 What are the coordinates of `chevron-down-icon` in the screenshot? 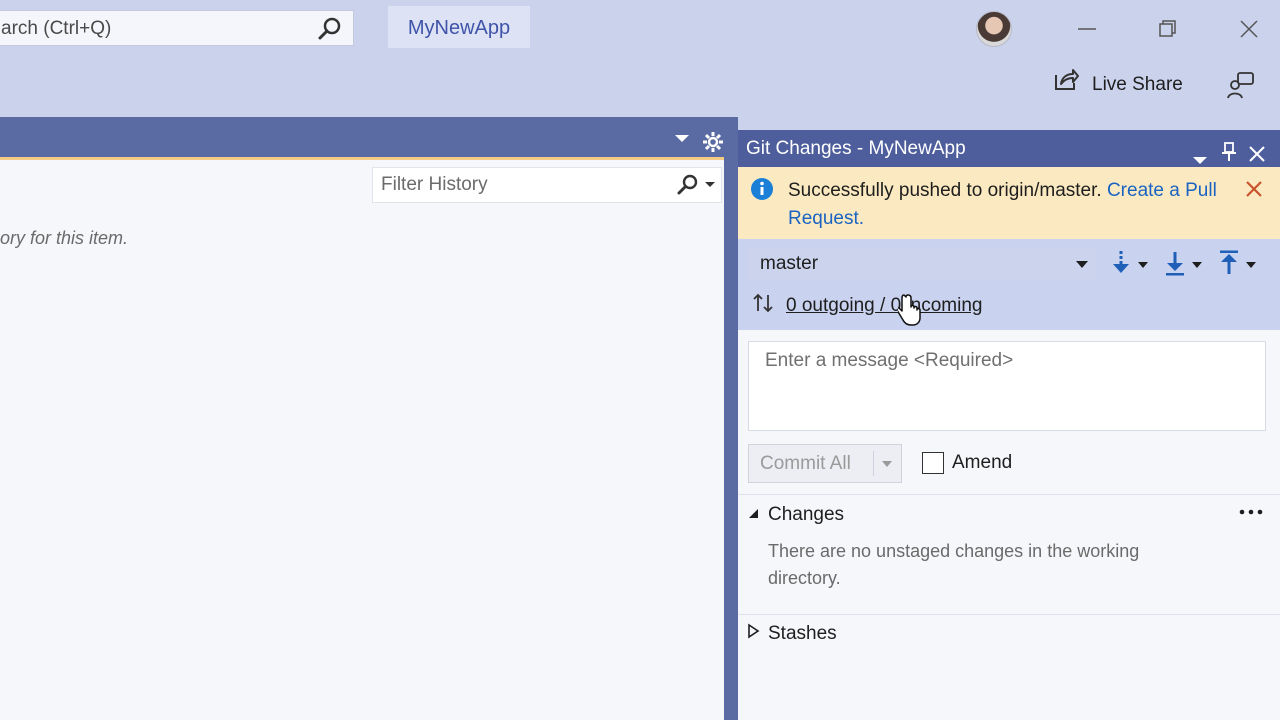 It's located at (1082, 264).